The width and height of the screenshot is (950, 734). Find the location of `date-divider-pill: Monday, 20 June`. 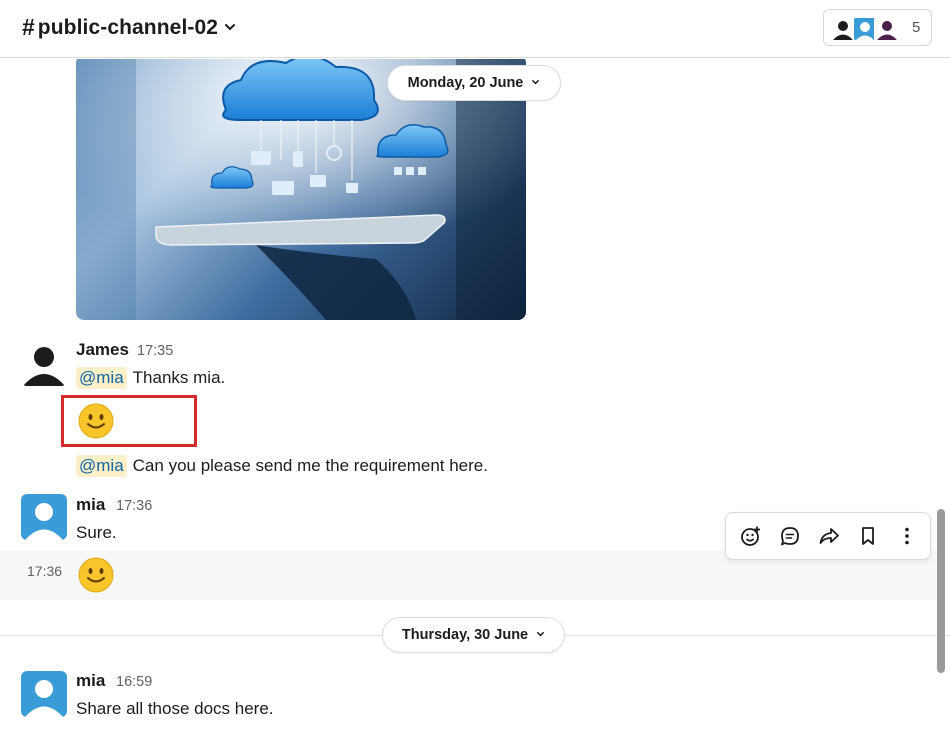

date-divider-pill: Monday, 20 June is located at coordinates (474, 83).